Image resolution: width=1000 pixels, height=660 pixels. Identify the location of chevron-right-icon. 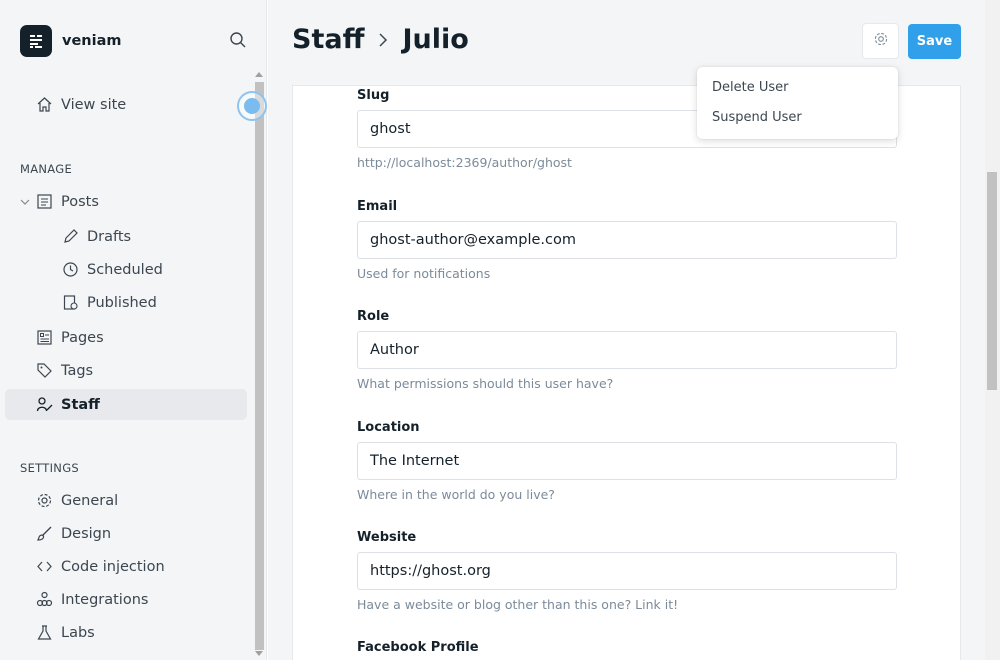
(383, 40).